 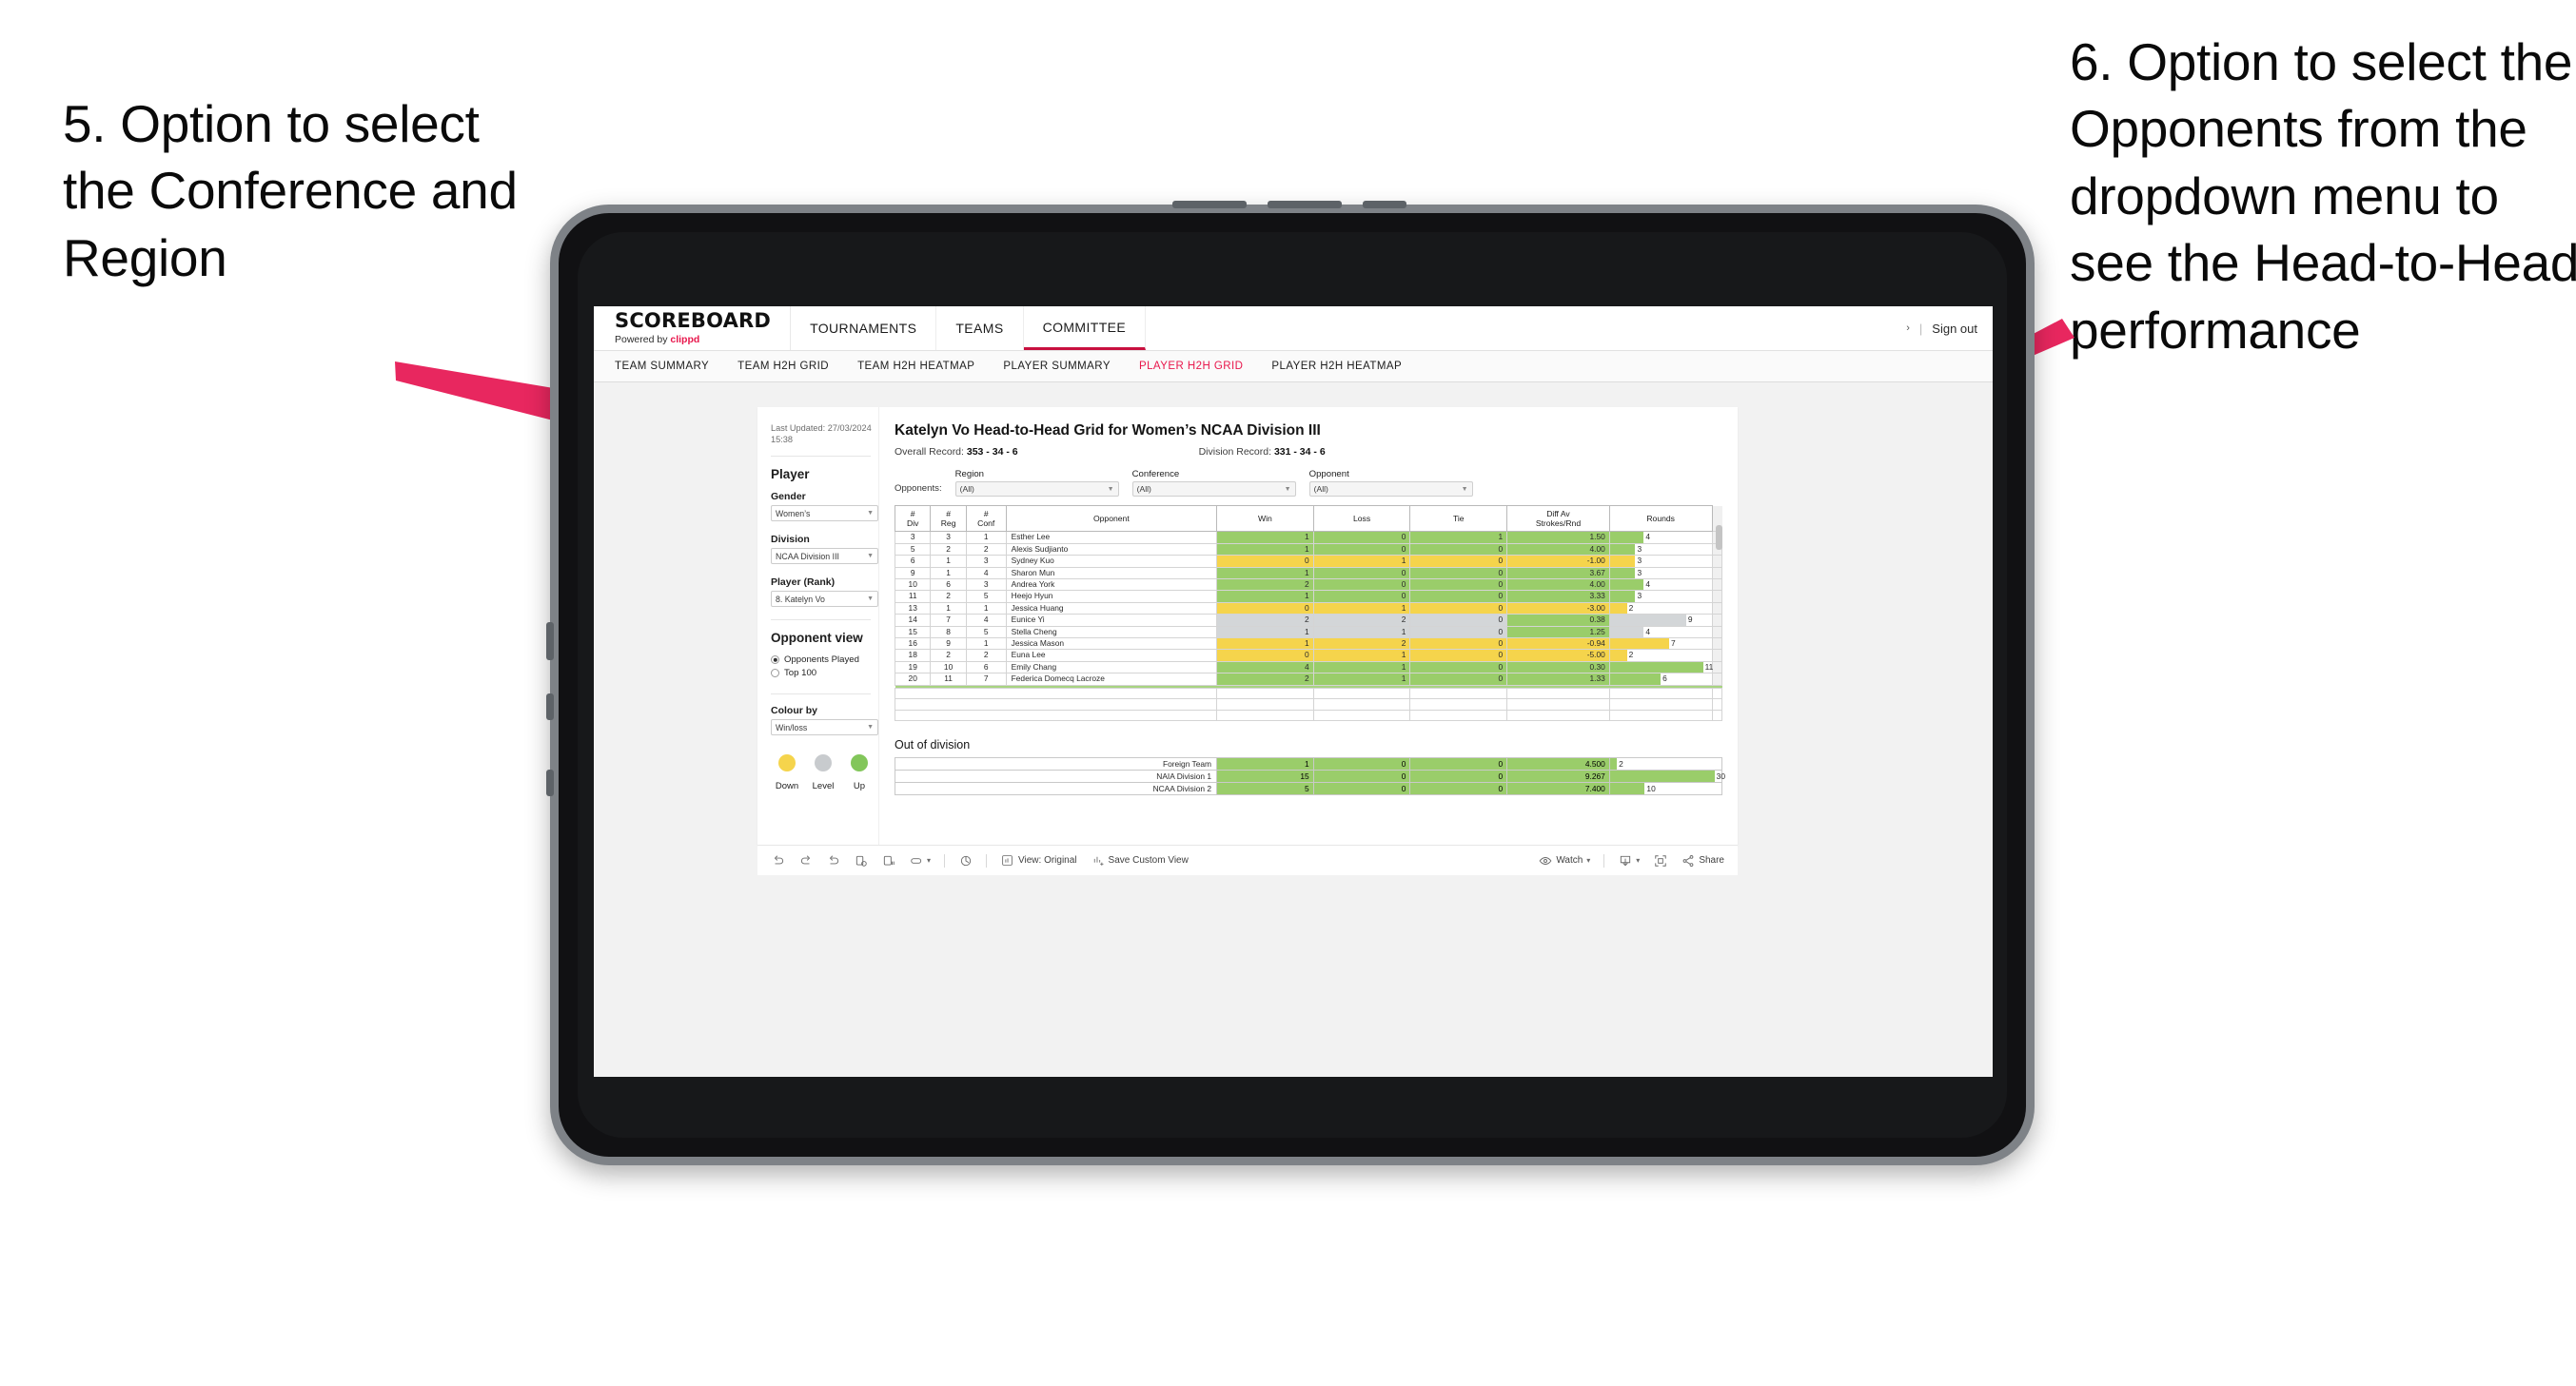 I want to click on cell-opponent: Jessica Mason, so click(x=1111, y=643).